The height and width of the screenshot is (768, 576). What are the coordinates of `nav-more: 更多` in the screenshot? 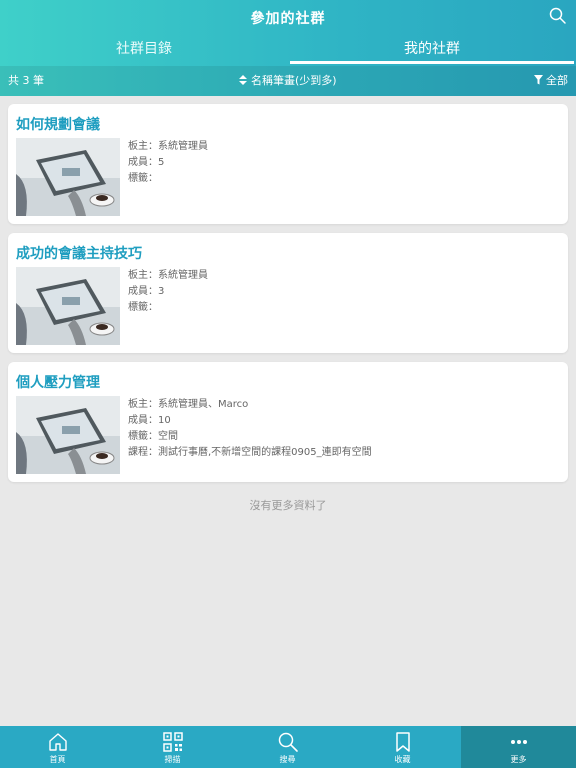 It's located at (518, 747).